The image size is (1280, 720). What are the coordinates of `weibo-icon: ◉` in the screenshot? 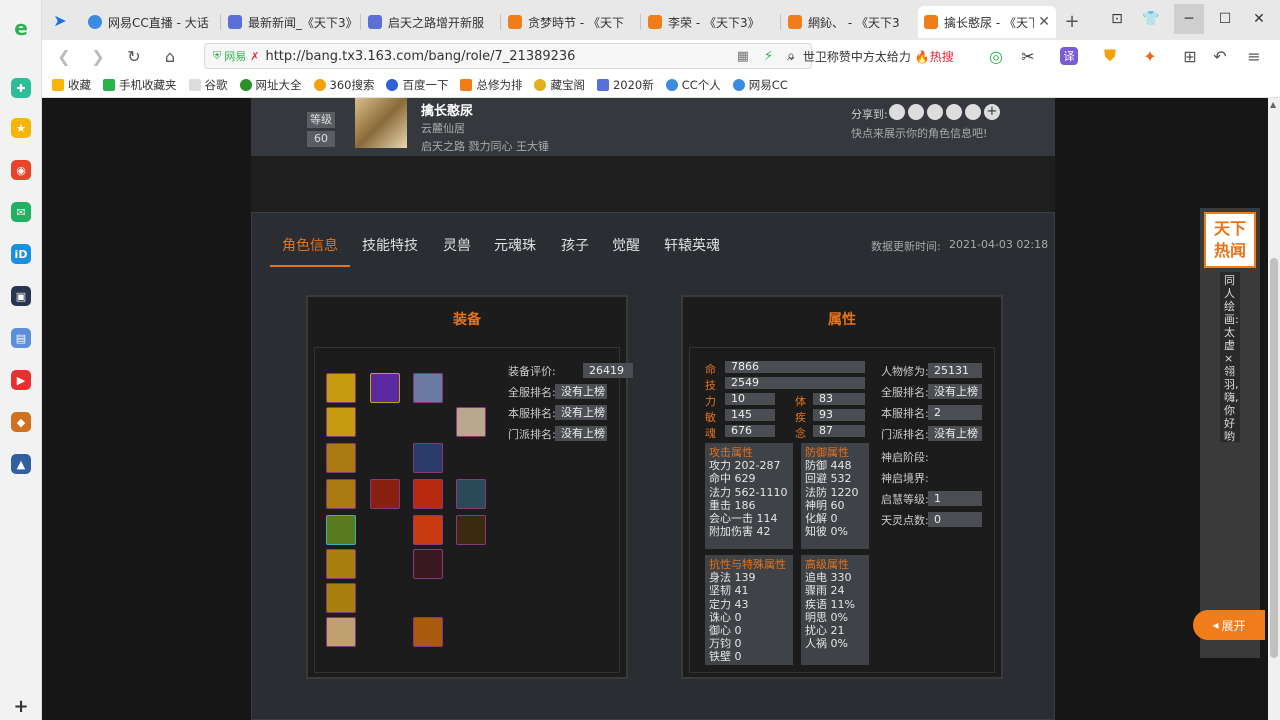 It's located at (21, 170).